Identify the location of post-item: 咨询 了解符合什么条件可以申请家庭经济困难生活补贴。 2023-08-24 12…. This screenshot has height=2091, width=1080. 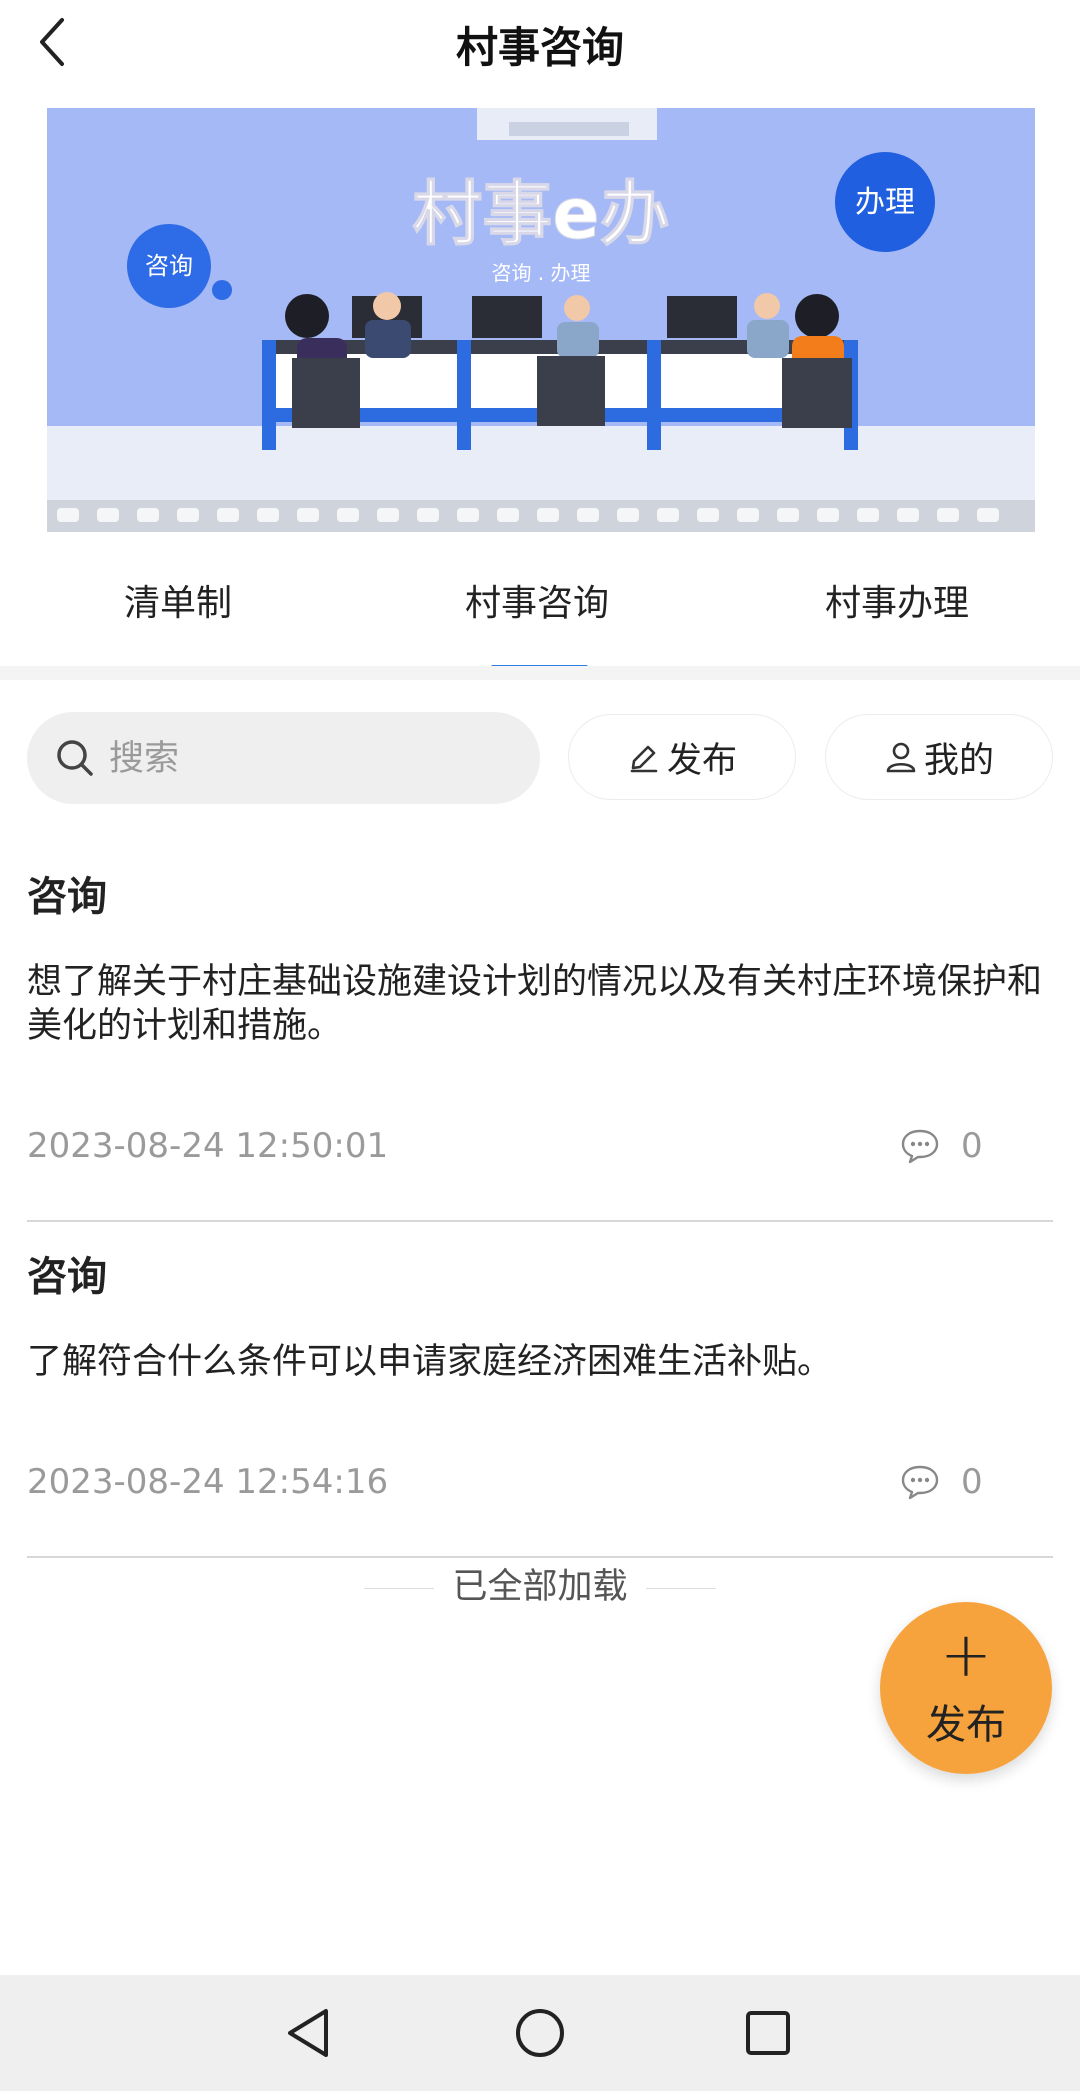
(540, 1373).